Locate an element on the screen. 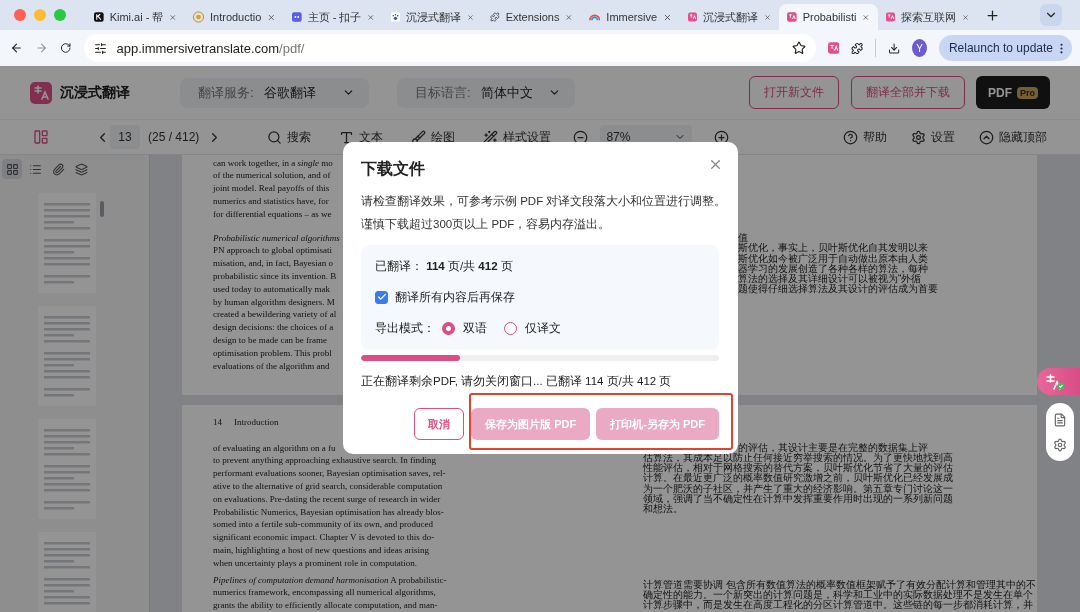 The height and width of the screenshot is (612, 1080). reload-icon is located at coordinates (66, 48).